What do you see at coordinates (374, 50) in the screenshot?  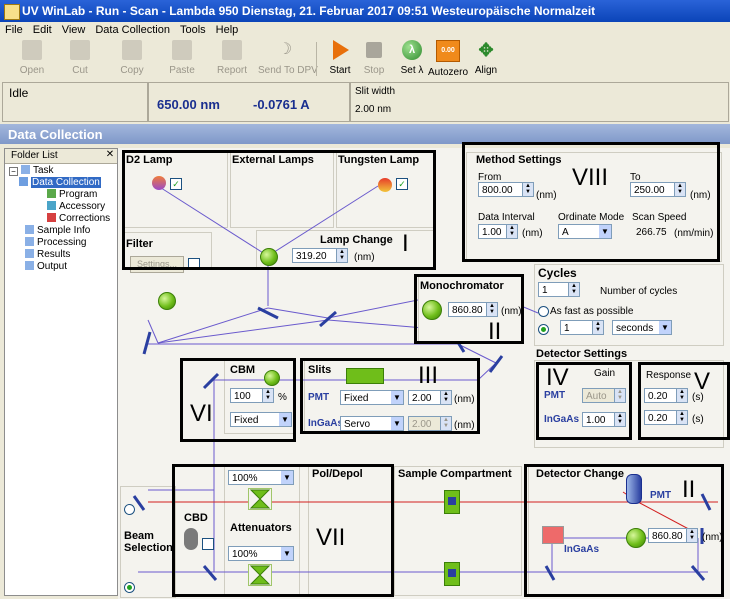 I see `stop-icon` at bounding box center [374, 50].